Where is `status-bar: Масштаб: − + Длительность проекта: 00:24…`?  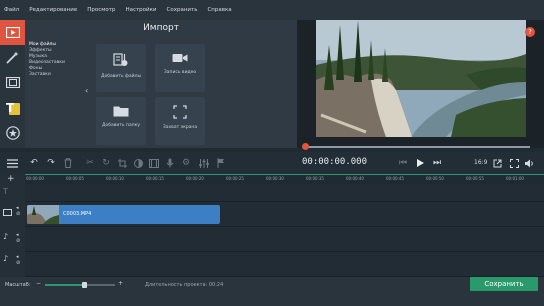
status-bar: Масштаб: − + Длительность проекта: 00:24… is located at coordinates (272, 291).